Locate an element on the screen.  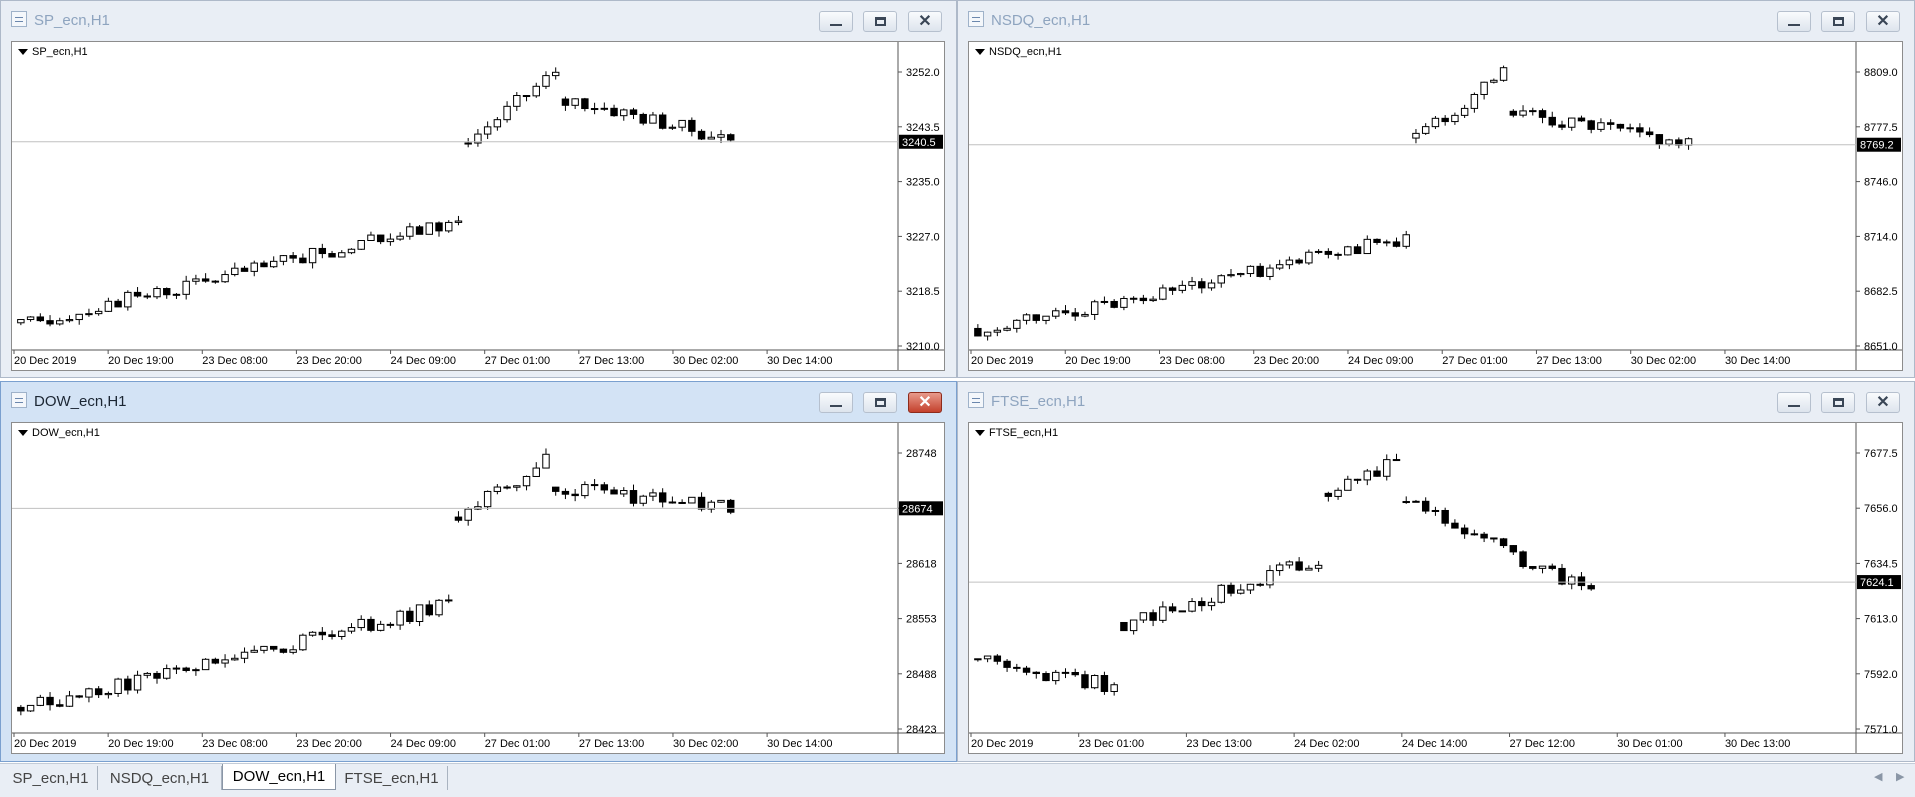
tab-dow: DOW_ecn,H1 is located at coordinates (279, 777).